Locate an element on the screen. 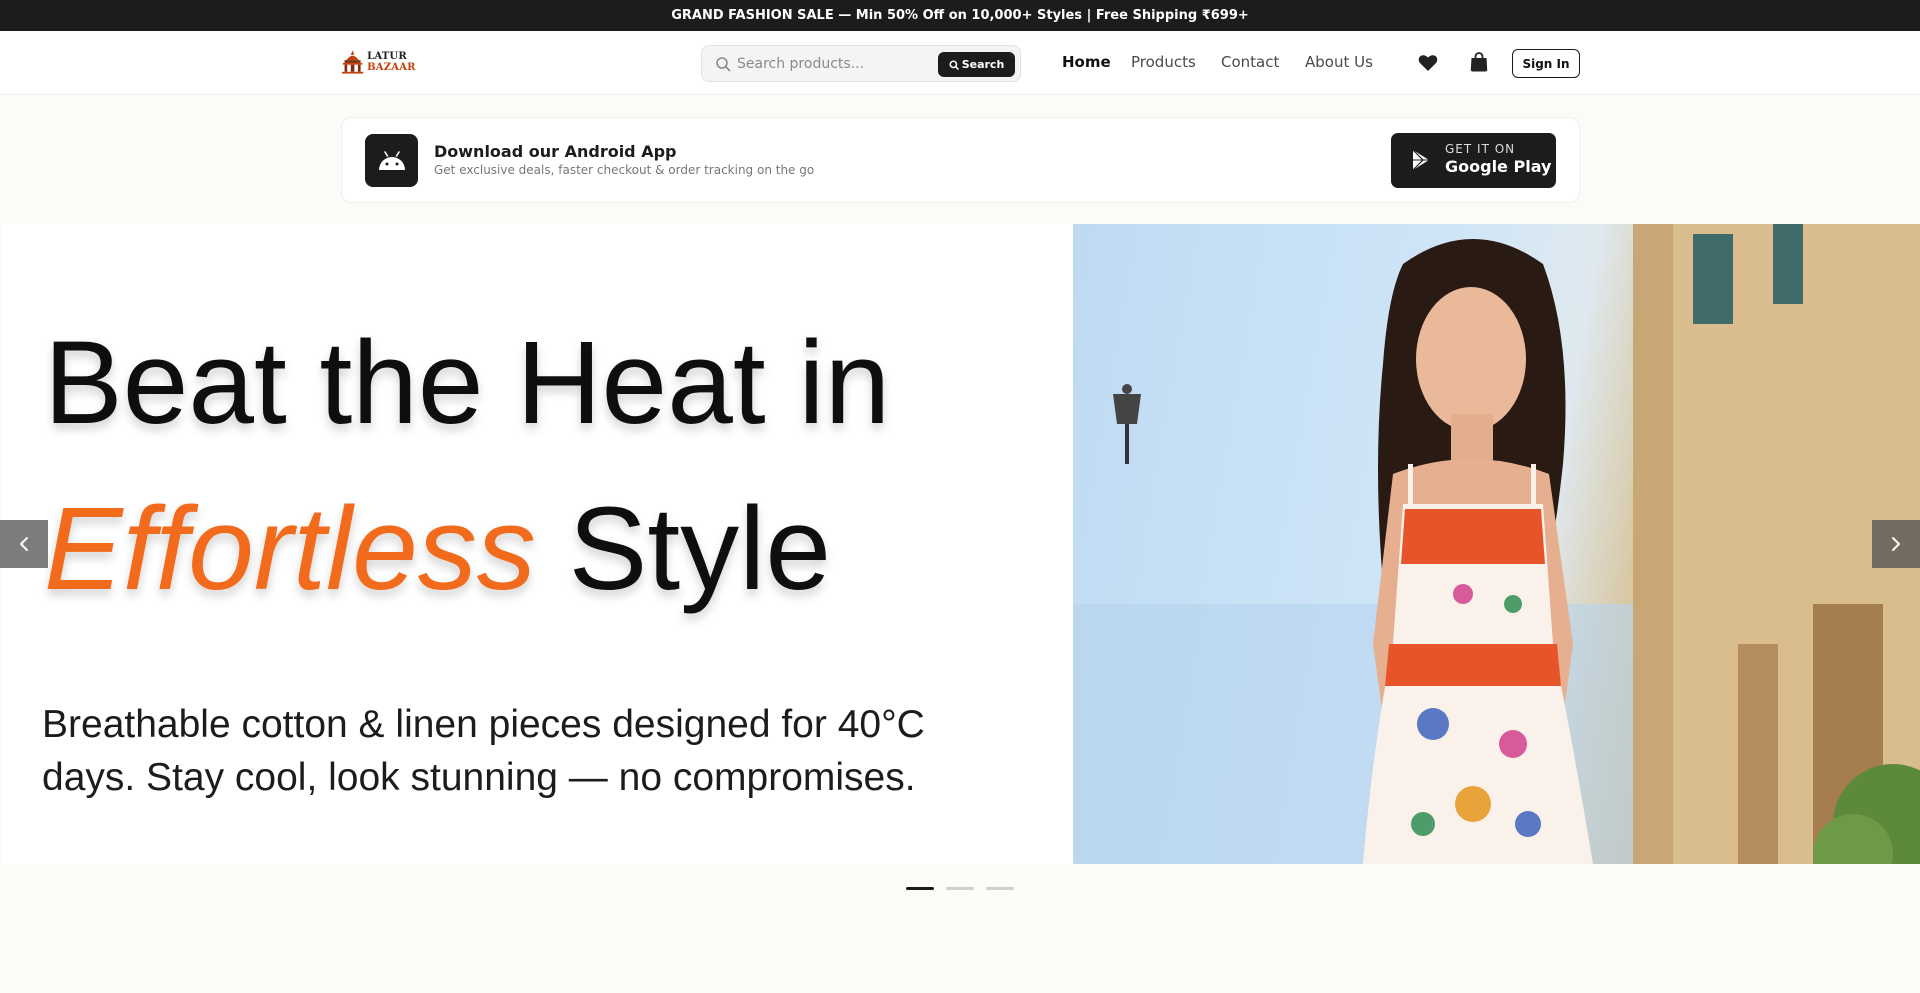 This screenshot has width=1920, height=993. search-icon is located at coordinates (723, 64).